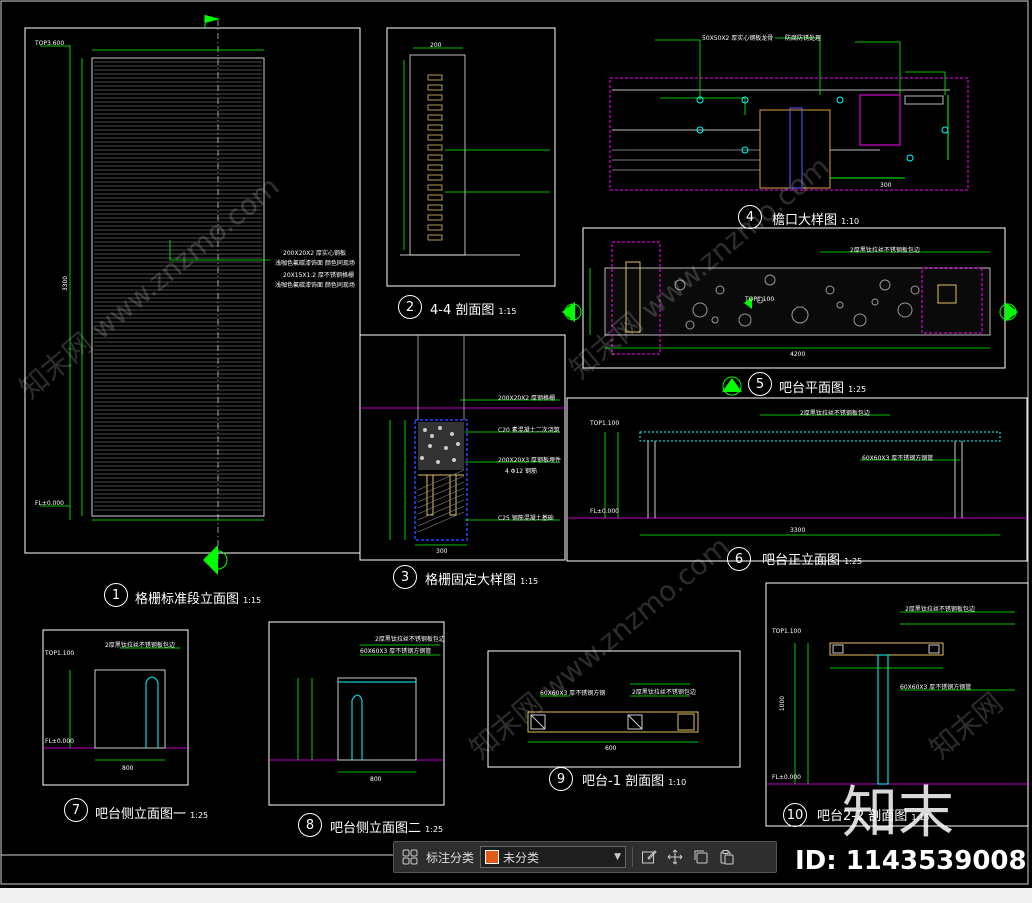  What do you see at coordinates (738, 38) in the screenshot?
I see `v4-note-1: 50X50X2 厚实心钢板龙骨` at bounding box center [738, 38].